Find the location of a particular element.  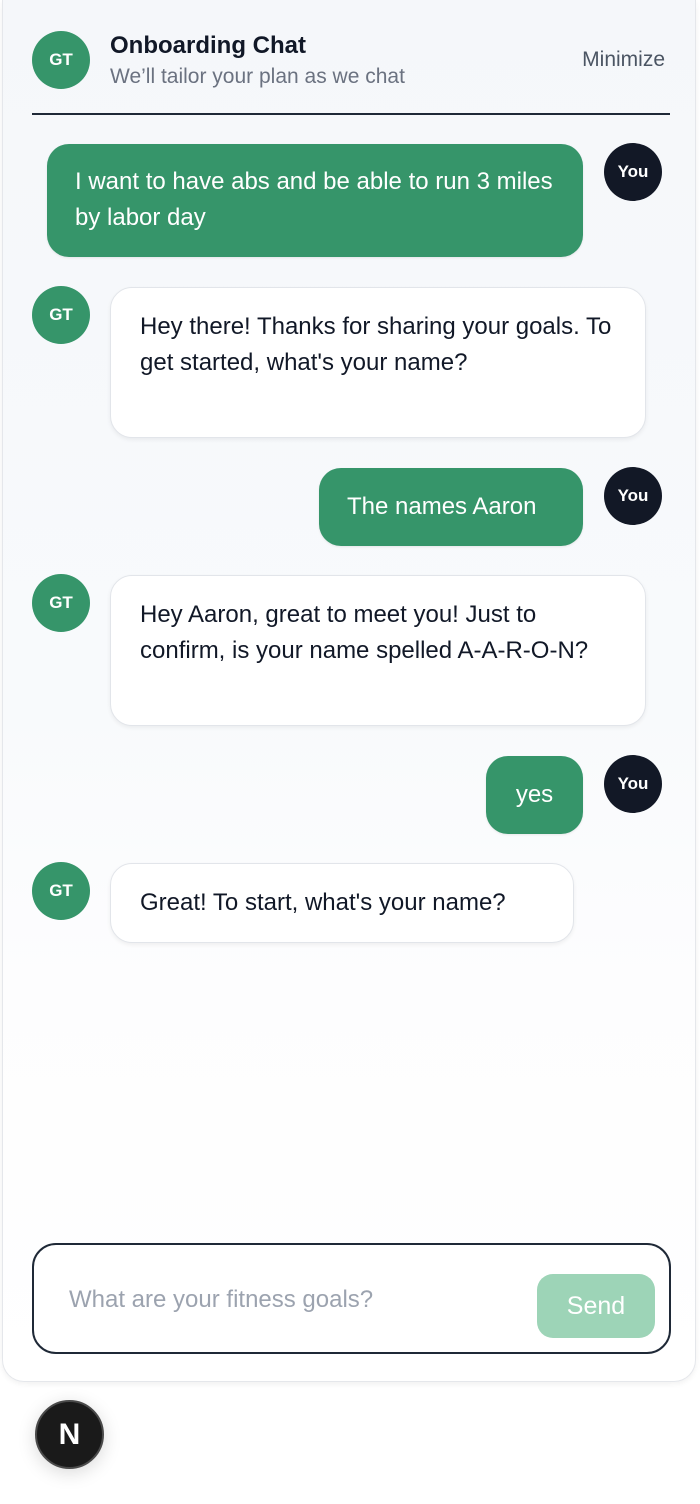

message-composer: Send is located at coordinates (351, 1298).